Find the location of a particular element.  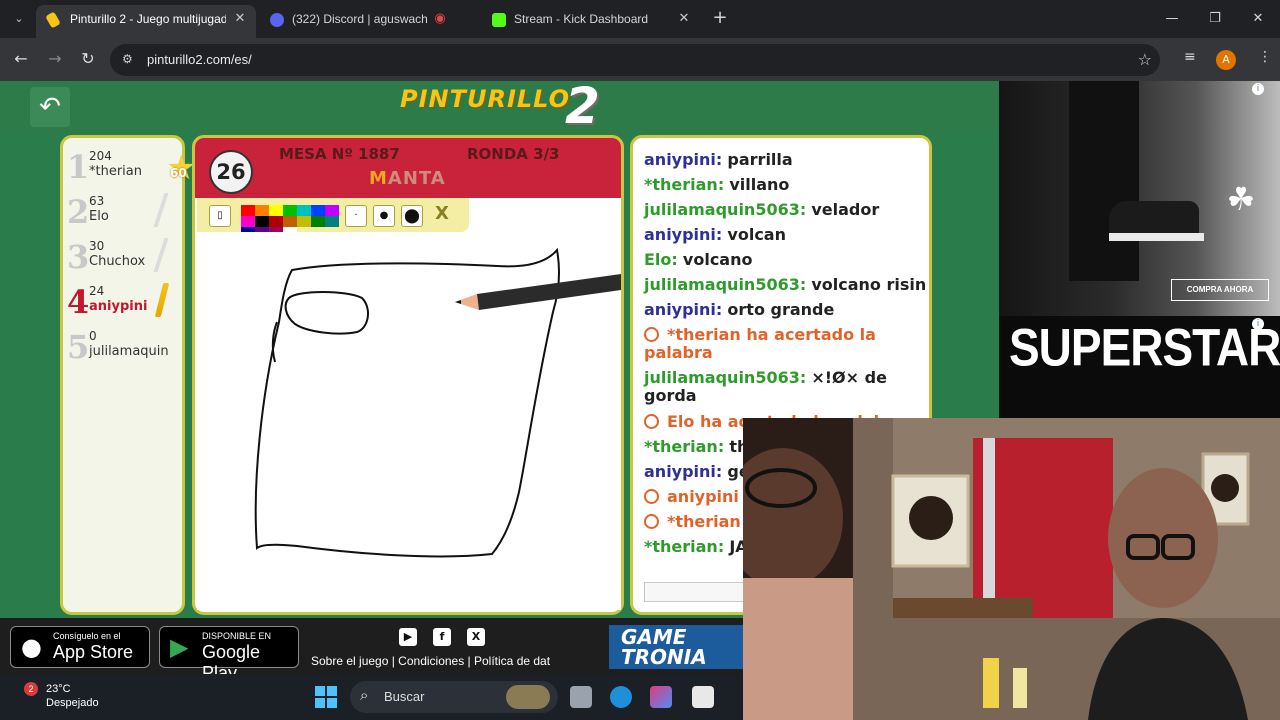

task-view-icon is located at coordinates (581, 697).